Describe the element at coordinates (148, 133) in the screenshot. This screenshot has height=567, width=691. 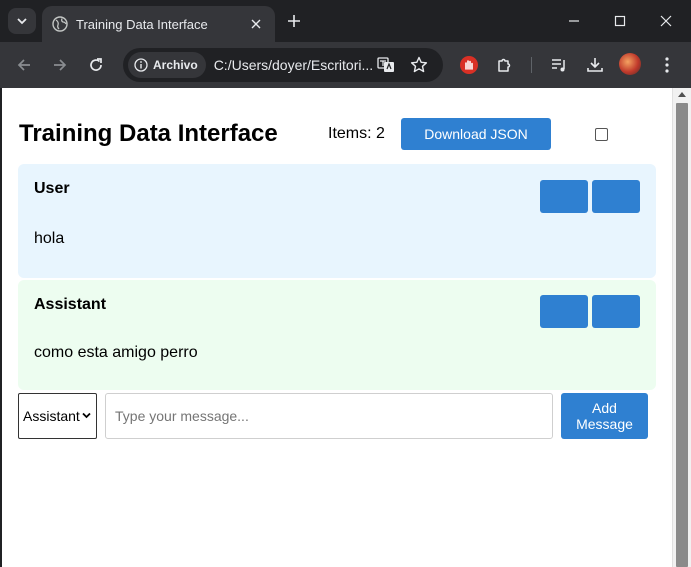
I see `page-title: Training Data Interface` at that location.